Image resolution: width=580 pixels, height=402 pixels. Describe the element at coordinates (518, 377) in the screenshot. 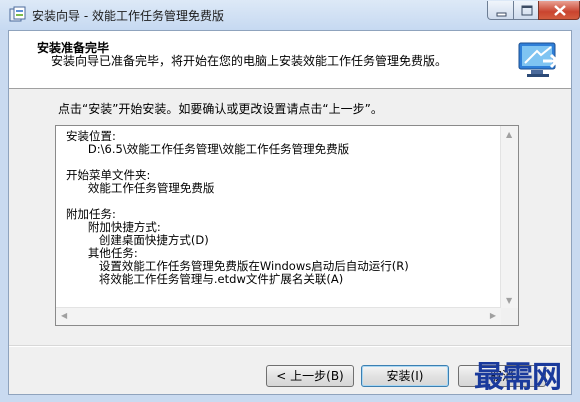

I see `watermark-logo: 最需网` at that location.